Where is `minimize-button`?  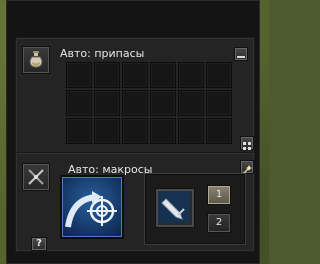
minimize-button is located at coordinates (241, 54).